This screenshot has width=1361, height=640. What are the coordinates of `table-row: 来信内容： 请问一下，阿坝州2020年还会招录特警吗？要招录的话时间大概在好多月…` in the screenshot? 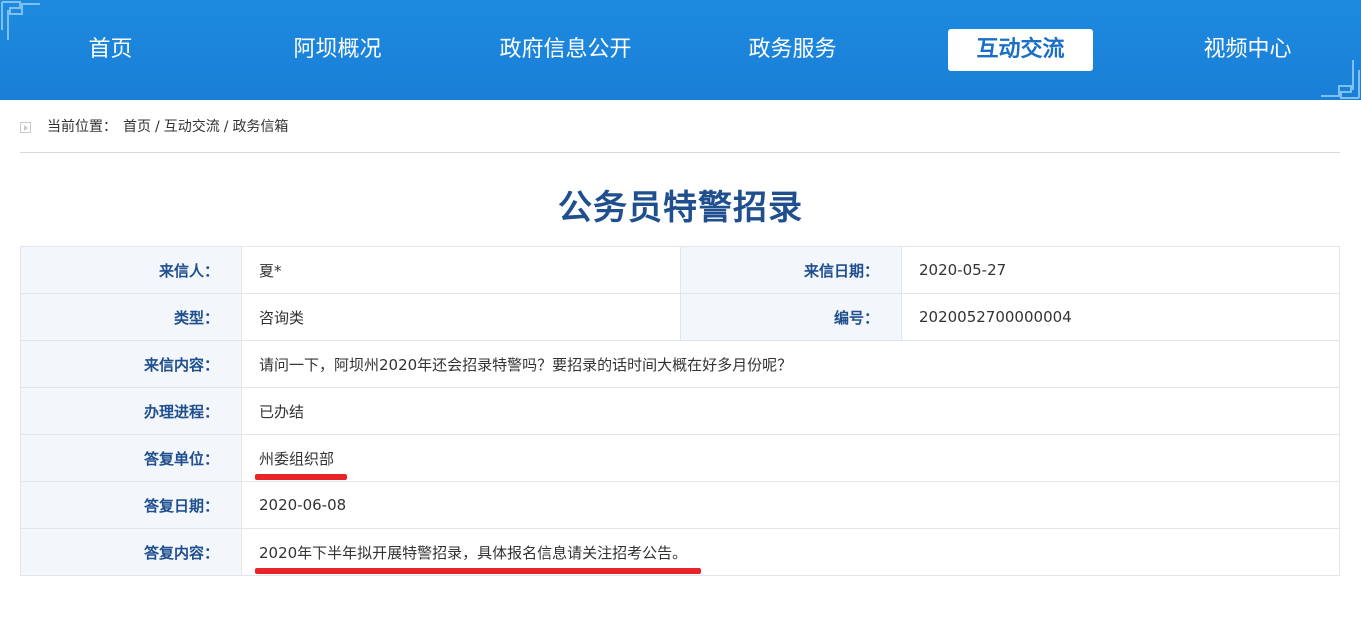 It's located at (680, 364).